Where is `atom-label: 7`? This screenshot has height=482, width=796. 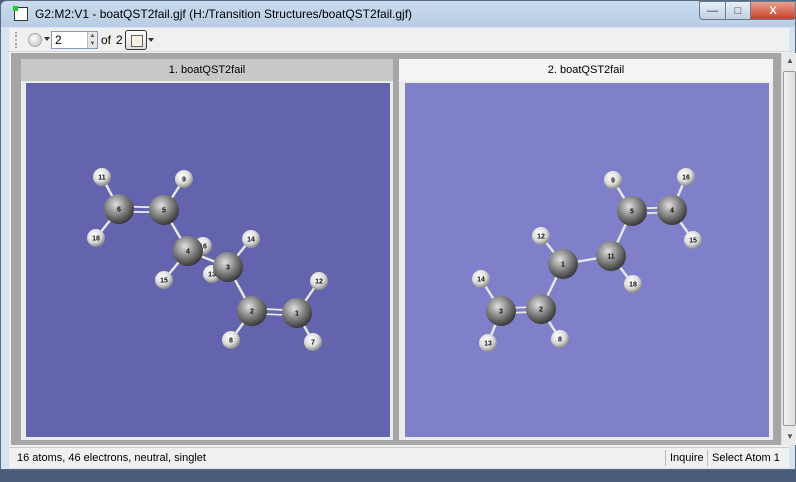 atom-label: 7 is located at coordinates (313, 343).